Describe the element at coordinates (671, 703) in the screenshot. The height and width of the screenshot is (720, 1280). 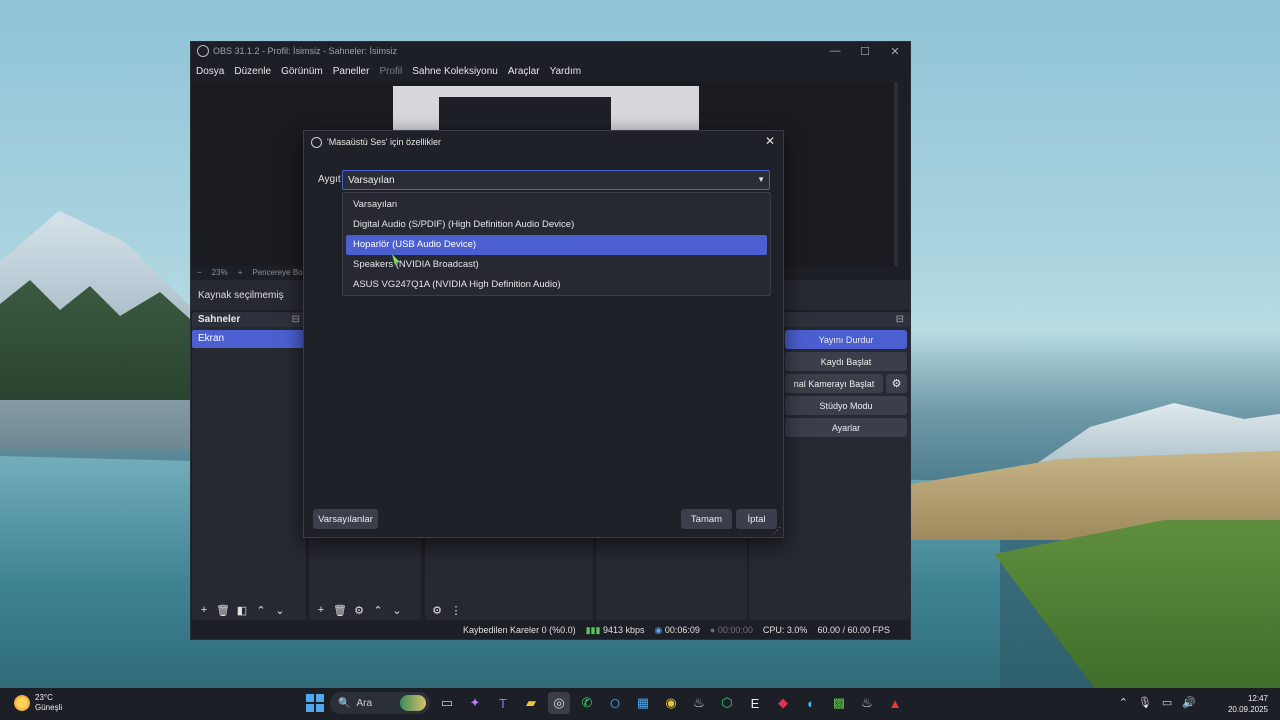
I see `chrome-icon: ◉` at that location.